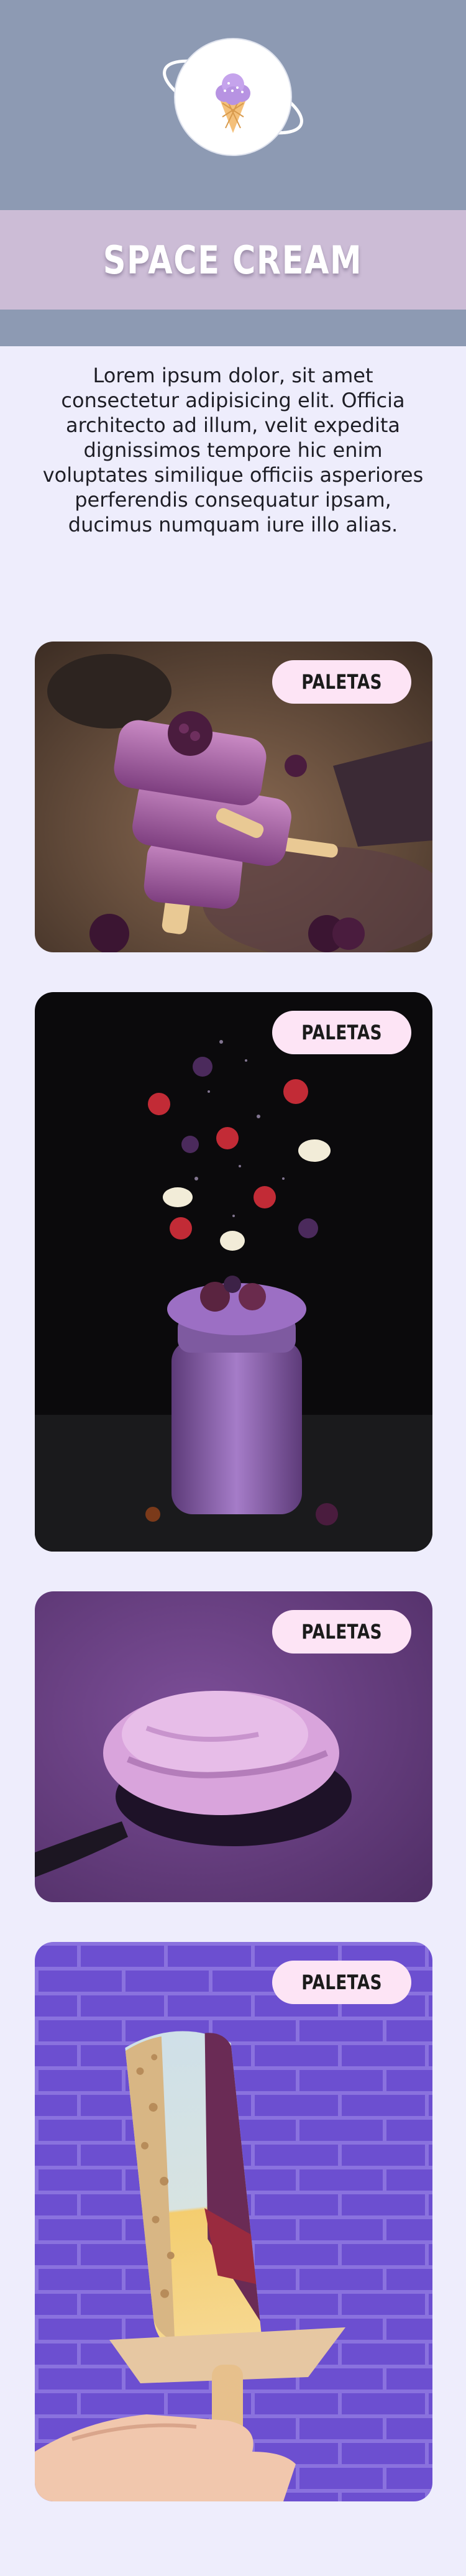  Describe the element at coordinates (233, 97) in the screenshot. I see `ice-cream-planet-icon` at that location.